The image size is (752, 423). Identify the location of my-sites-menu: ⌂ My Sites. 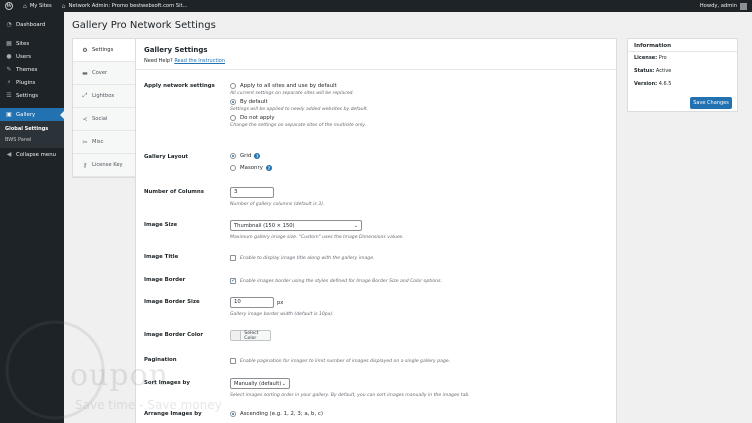
(37, 6).